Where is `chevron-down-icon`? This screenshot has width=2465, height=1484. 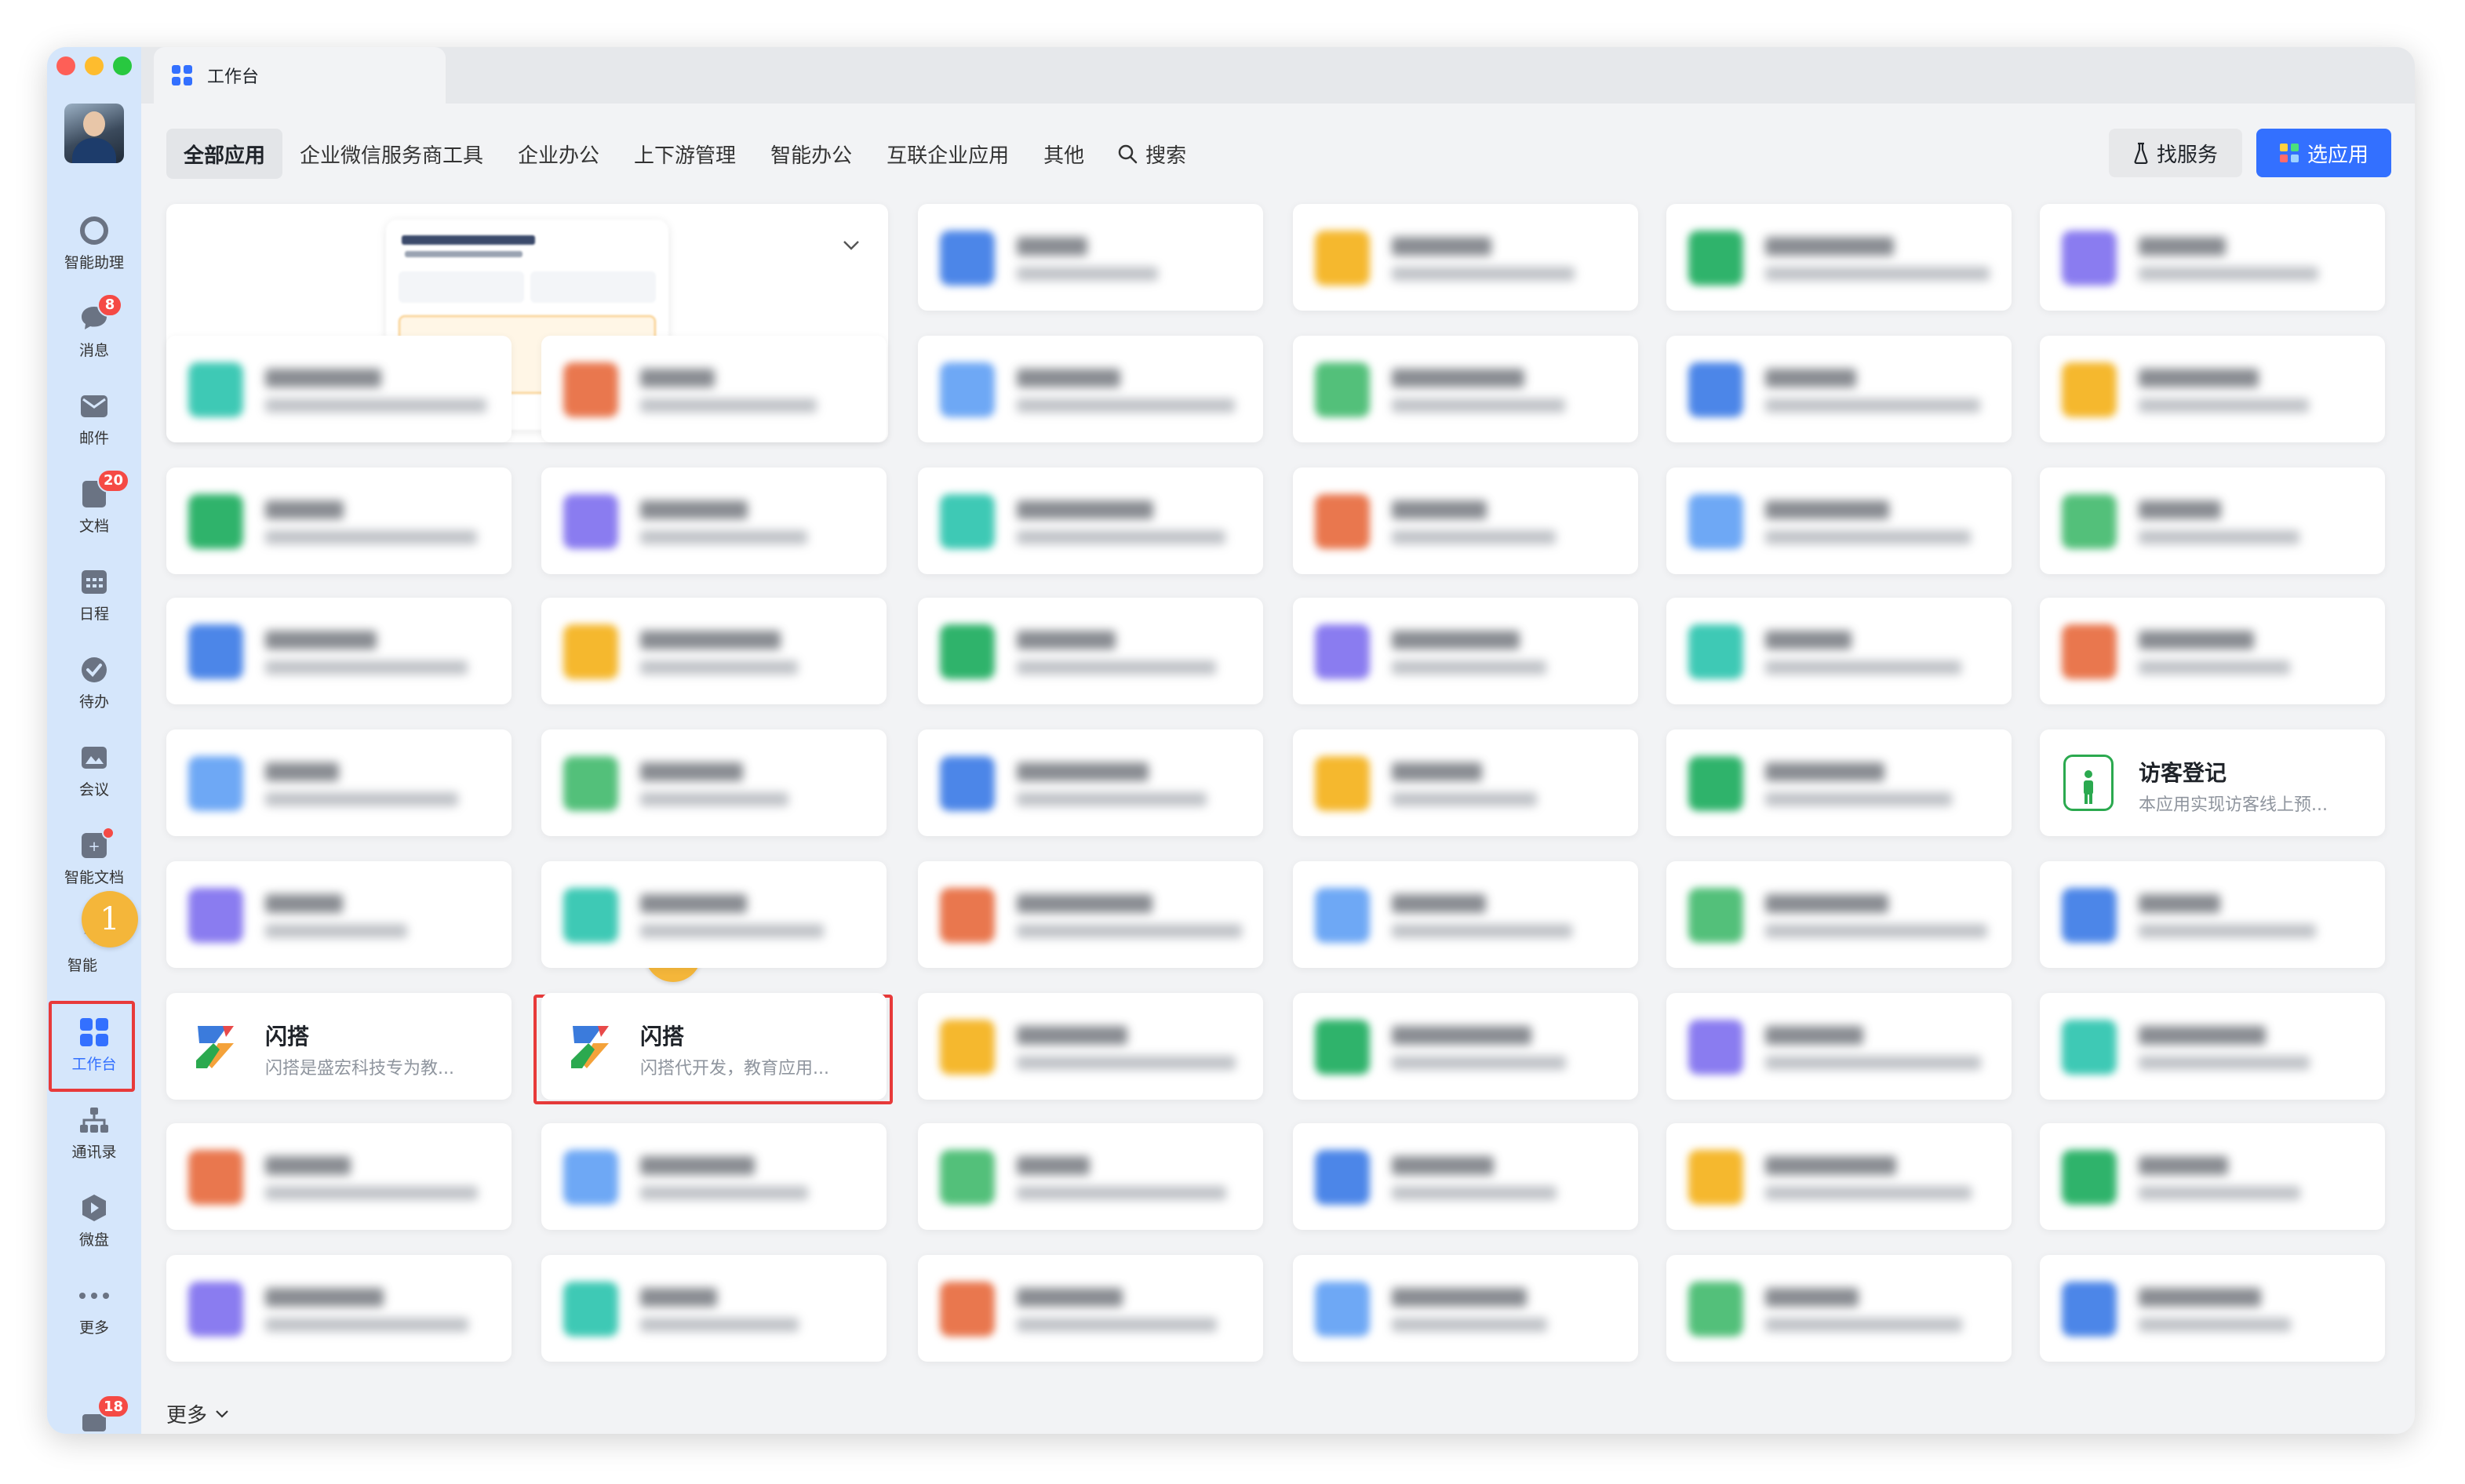
chevron-down-icon is located at coordinates (852, 245).